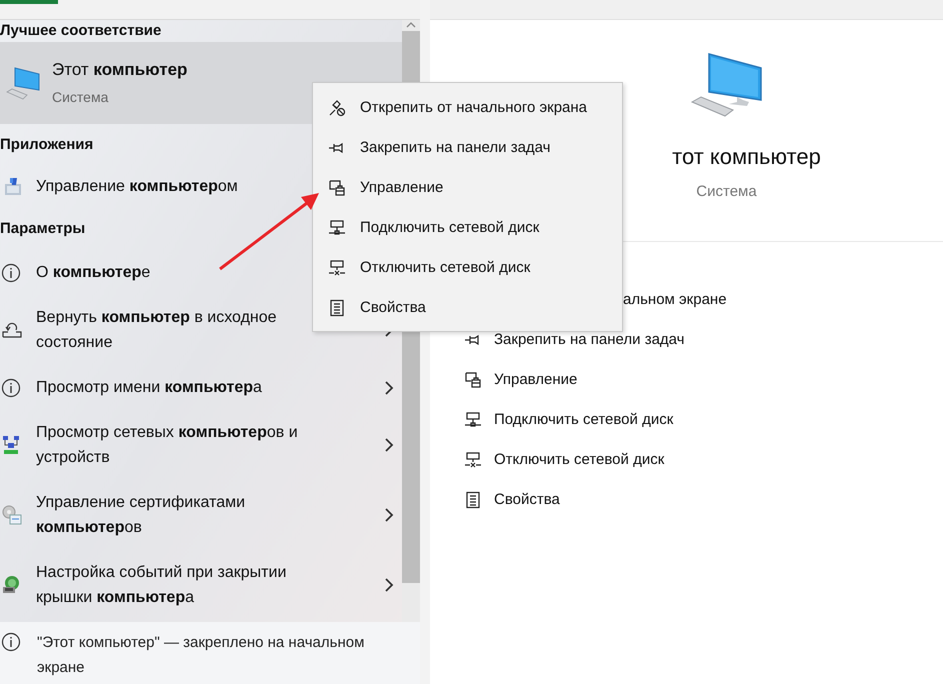  What do you see at coordinates (81, 97) in the screenshot?
I see `item-subtitle: Система` at bounding box center [81, 97].